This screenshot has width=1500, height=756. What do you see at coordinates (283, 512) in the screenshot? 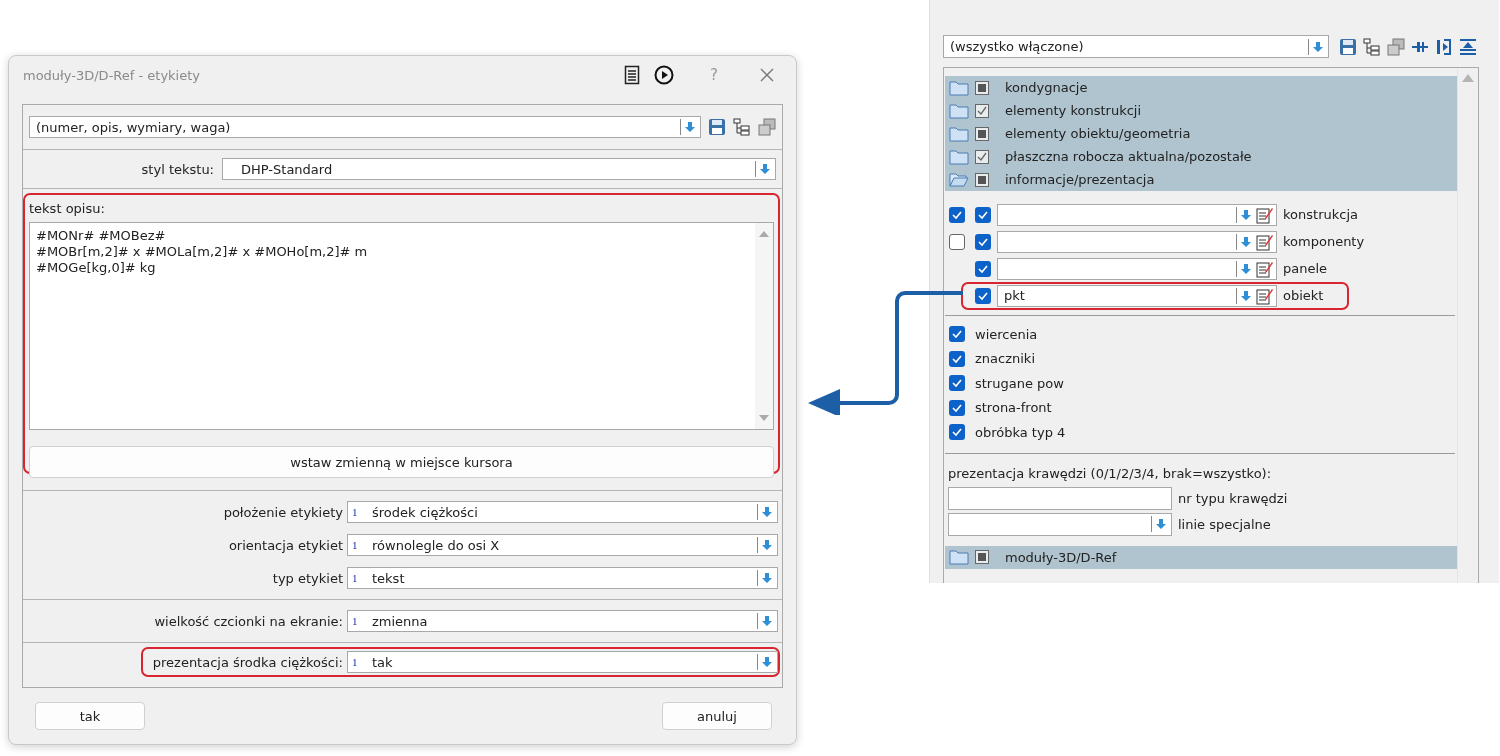
I see `field-label: położenie etykiety` at bounding box center [283, 512].